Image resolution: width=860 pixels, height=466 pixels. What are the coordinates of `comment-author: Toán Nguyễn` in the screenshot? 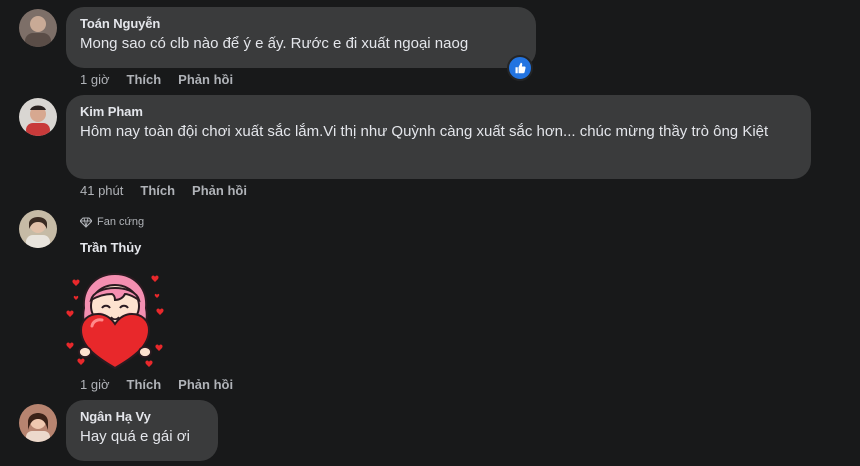 It's located at (302, 23).